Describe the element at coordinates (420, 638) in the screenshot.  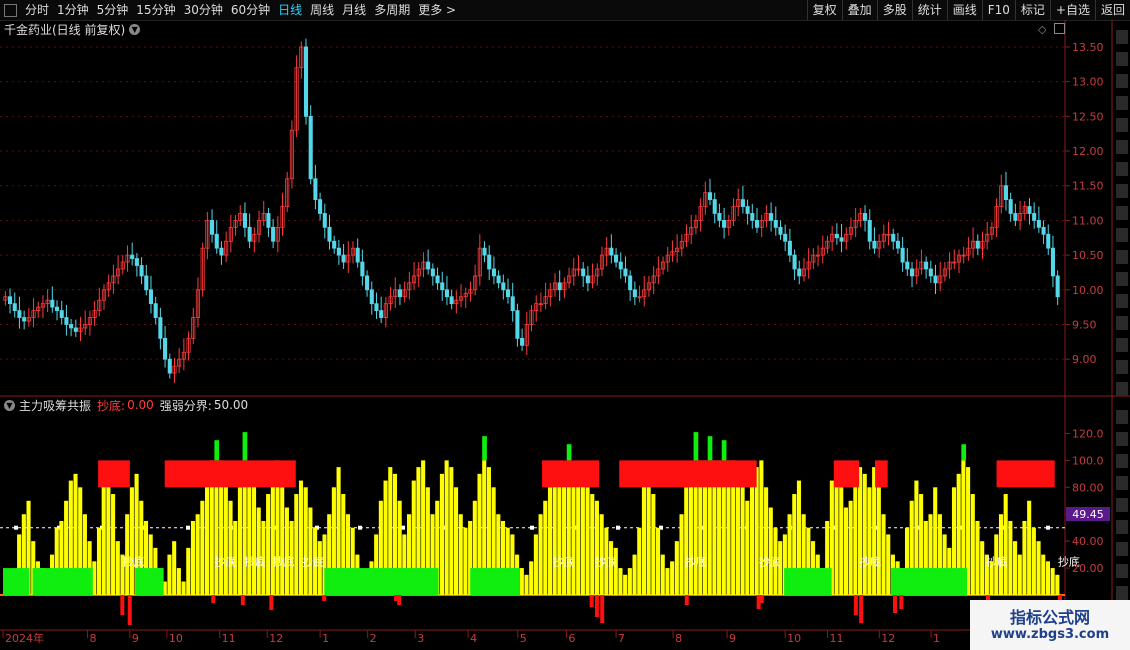
I see `date-label: 3` at that location.